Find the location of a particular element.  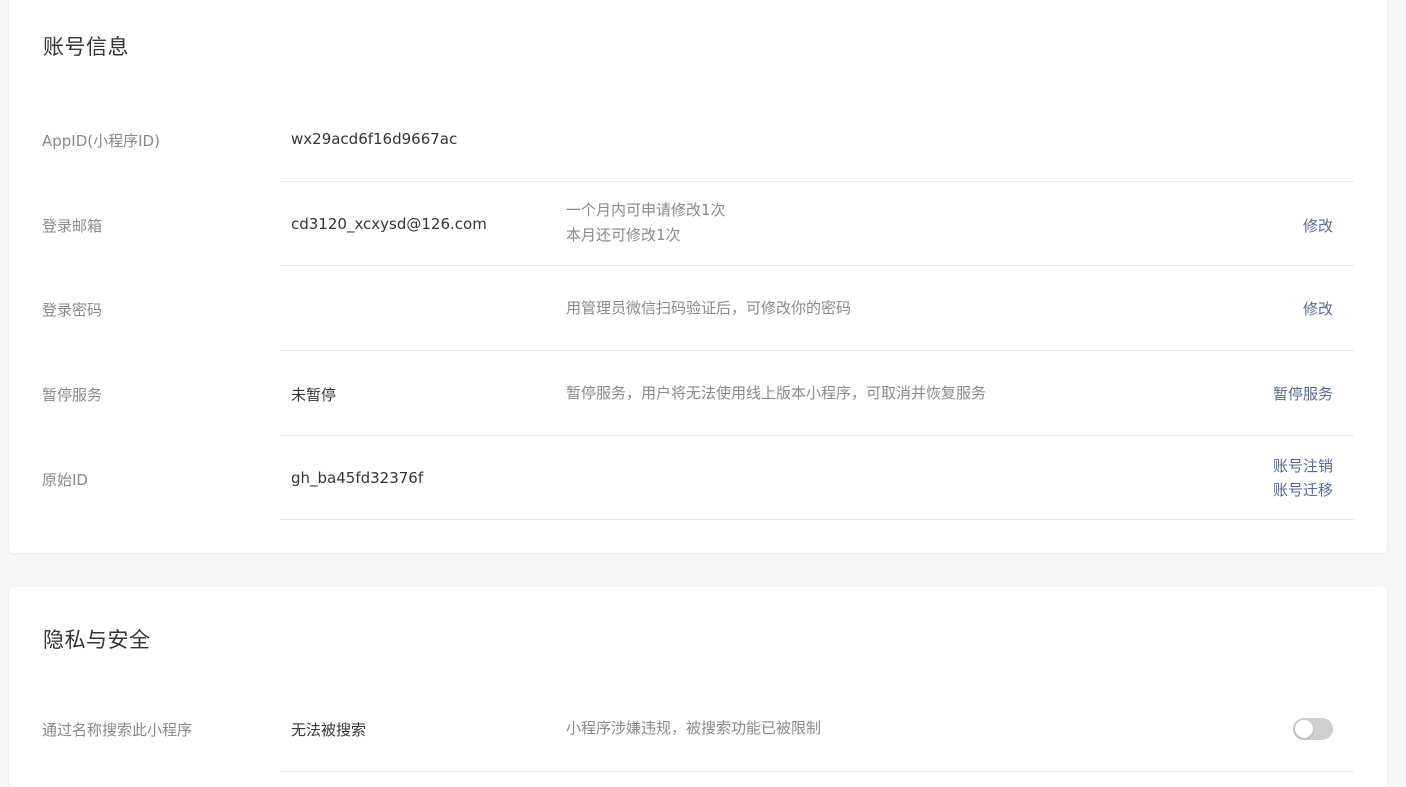

login-email-desc: 一个月内可申请修改1次 本月还可修改1次 is located at coordinates (646, 223).